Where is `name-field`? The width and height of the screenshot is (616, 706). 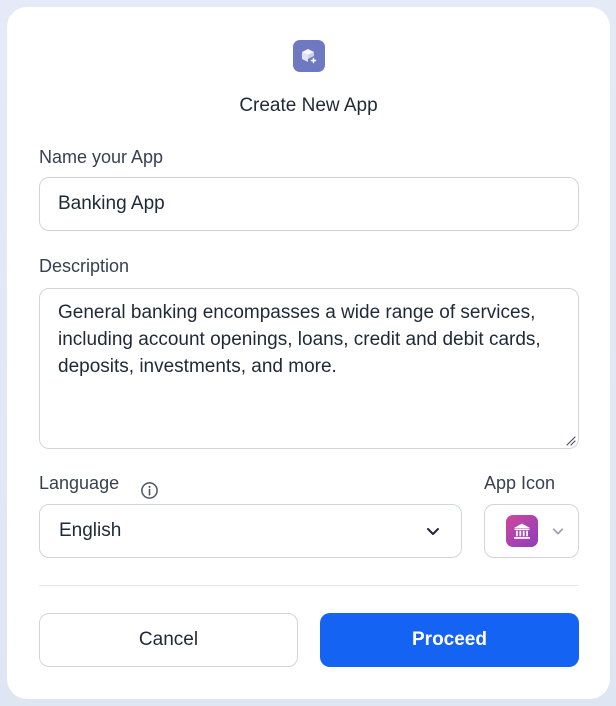
name-field is located at coordinates (309, 204).